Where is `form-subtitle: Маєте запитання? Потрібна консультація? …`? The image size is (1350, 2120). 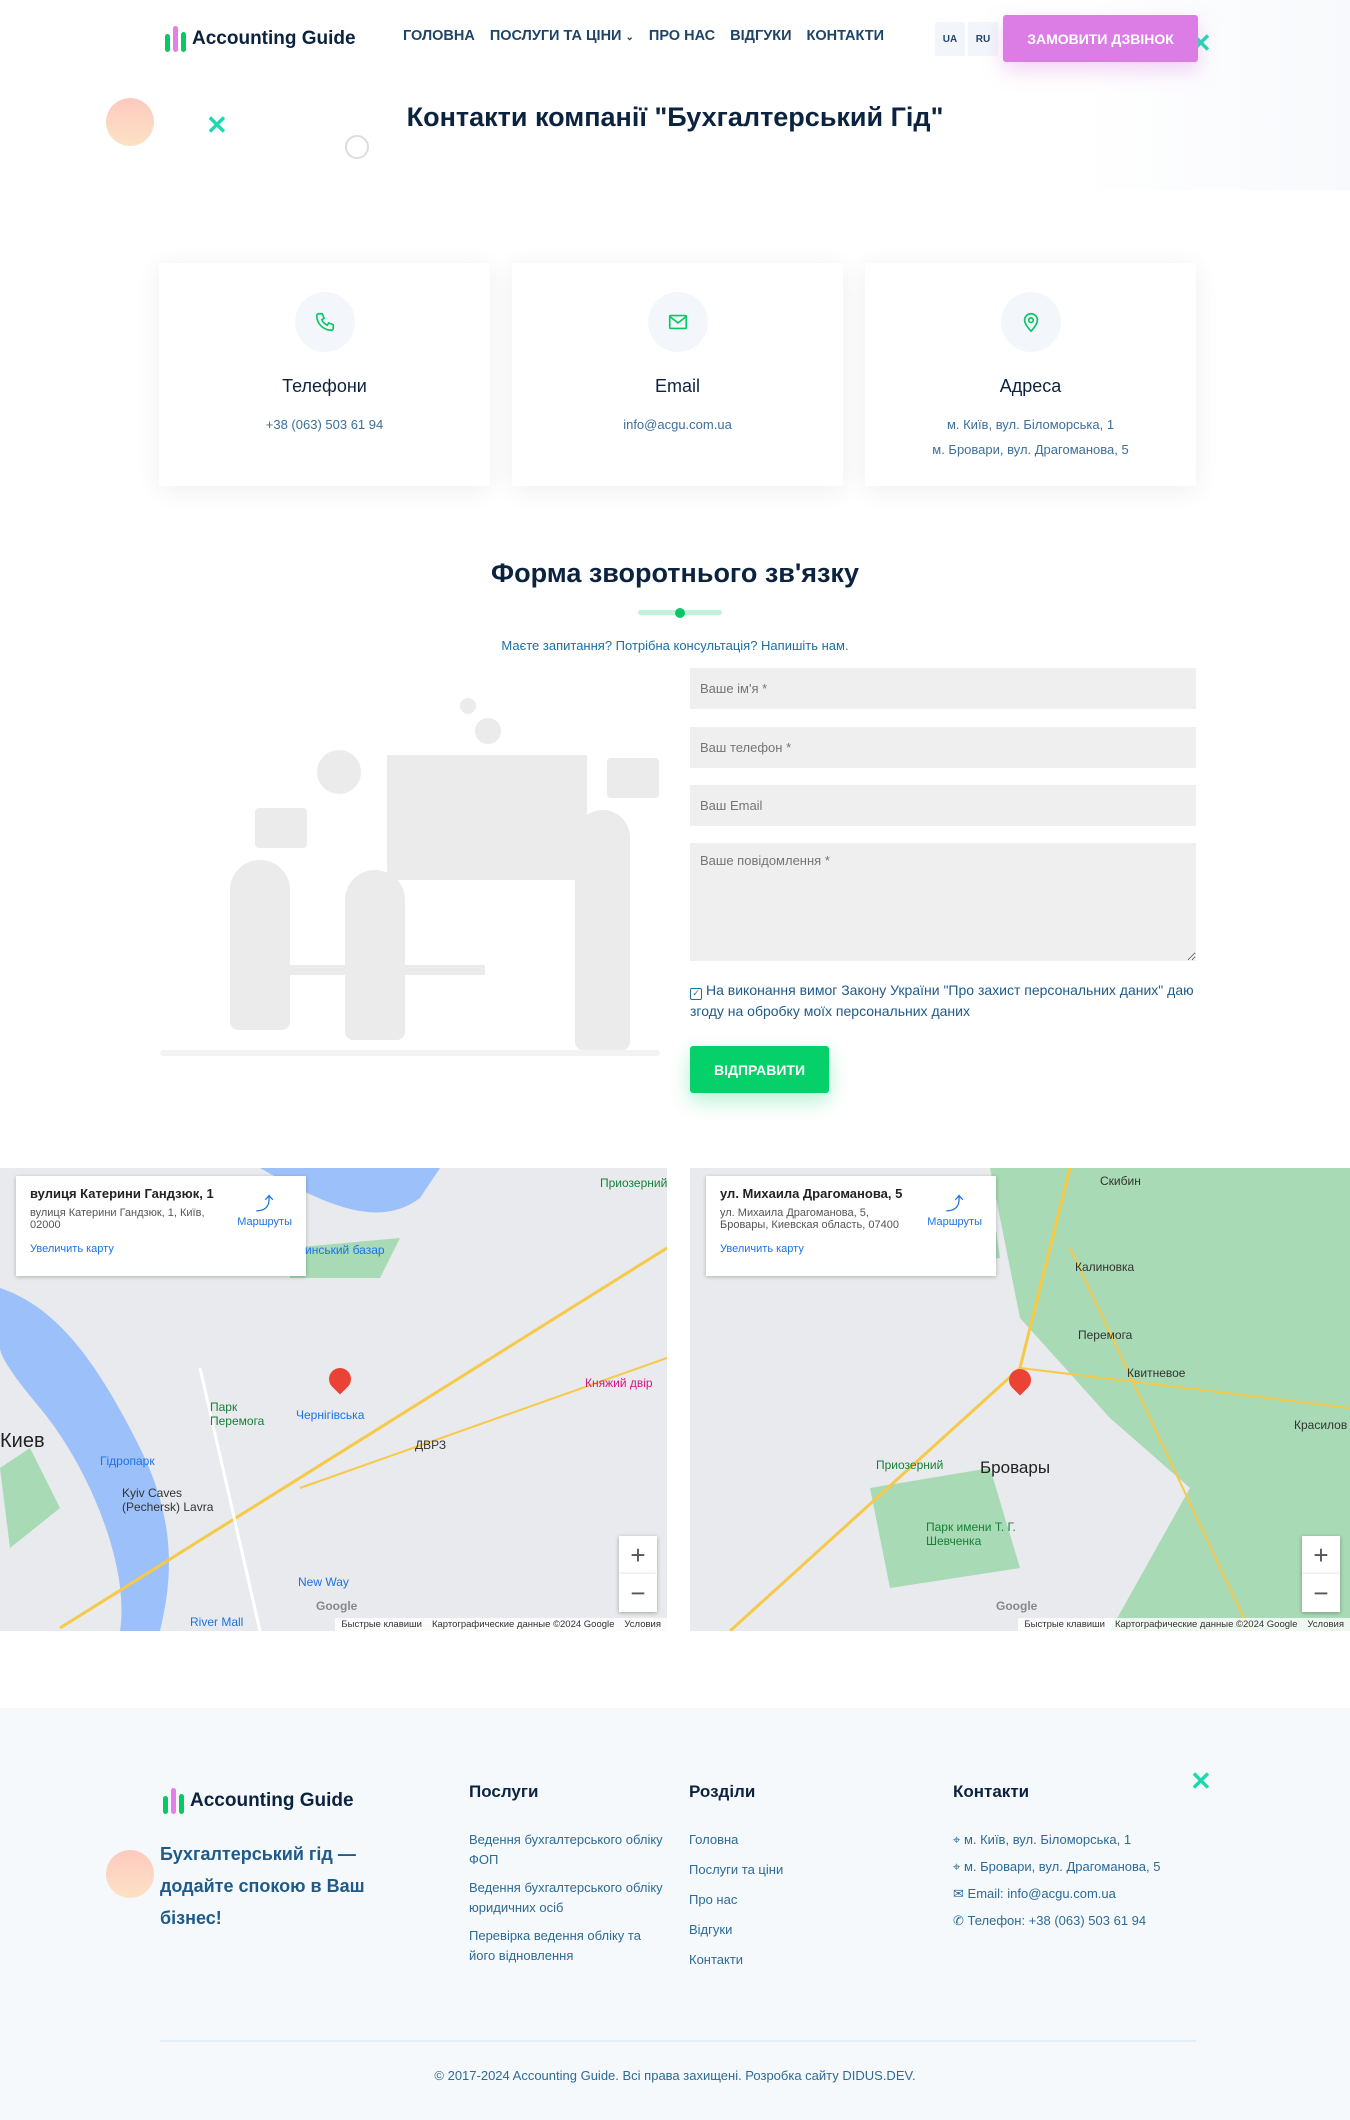
form-subtitle: Маєте запитання? Потрібна консультація? … is located at coordinates (675, 645).